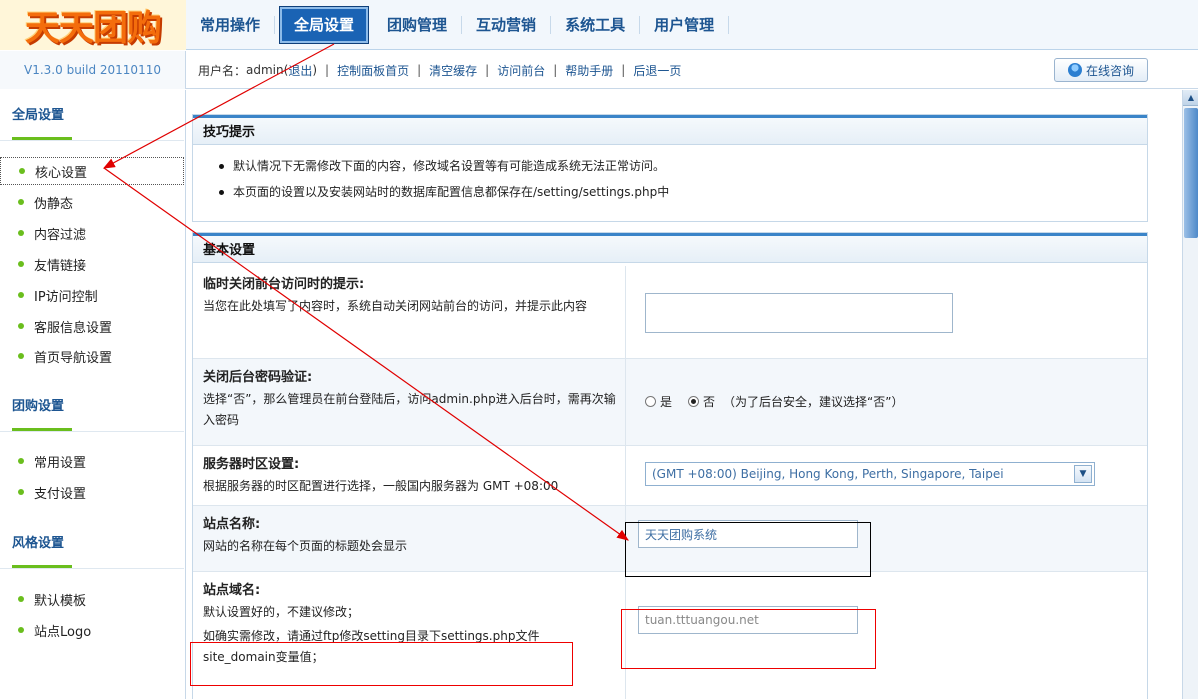 The height and width of the screenshot is (699, 1198). I want to click on link-visit-frontend: 访问前台, so click(521, 70).